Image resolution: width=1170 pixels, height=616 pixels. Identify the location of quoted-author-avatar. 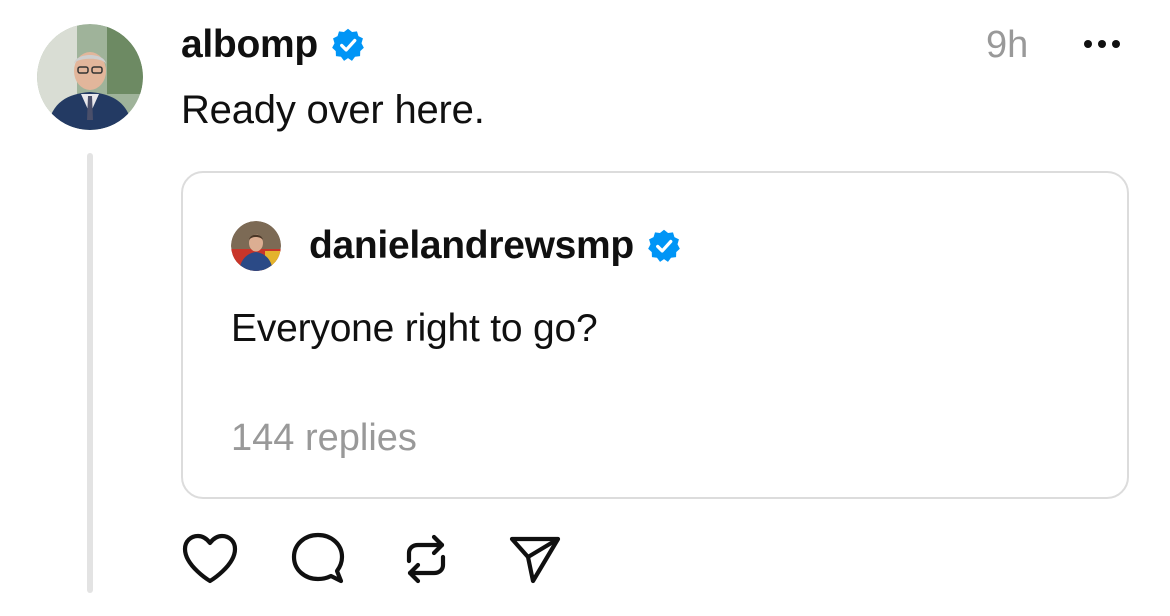
(256, 246).